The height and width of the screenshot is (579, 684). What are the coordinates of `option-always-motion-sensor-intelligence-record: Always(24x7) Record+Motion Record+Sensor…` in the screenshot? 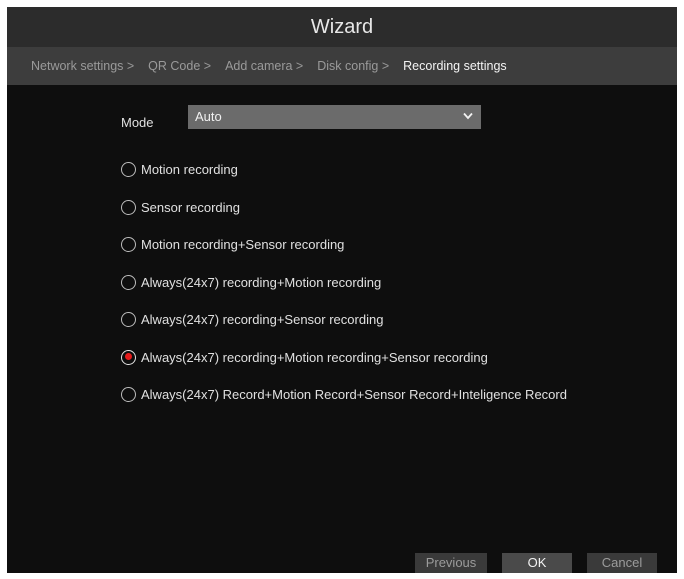 It's located at (344, 395).